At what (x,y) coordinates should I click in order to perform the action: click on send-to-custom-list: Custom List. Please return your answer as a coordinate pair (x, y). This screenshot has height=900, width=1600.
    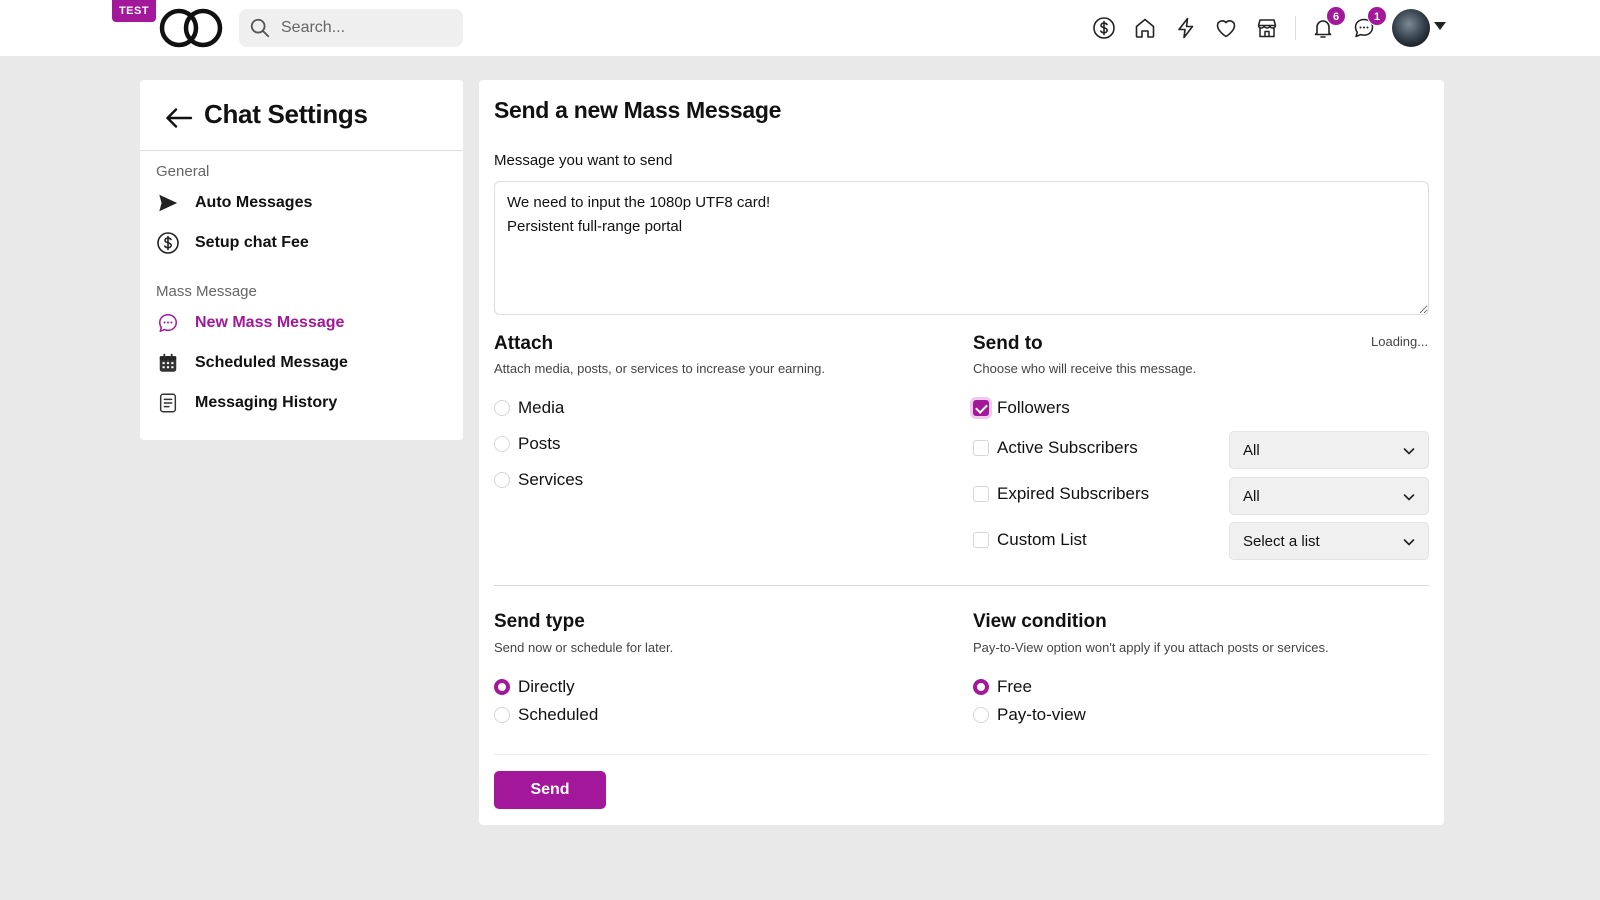
    Looking at the image, I should click on (1030, 540).